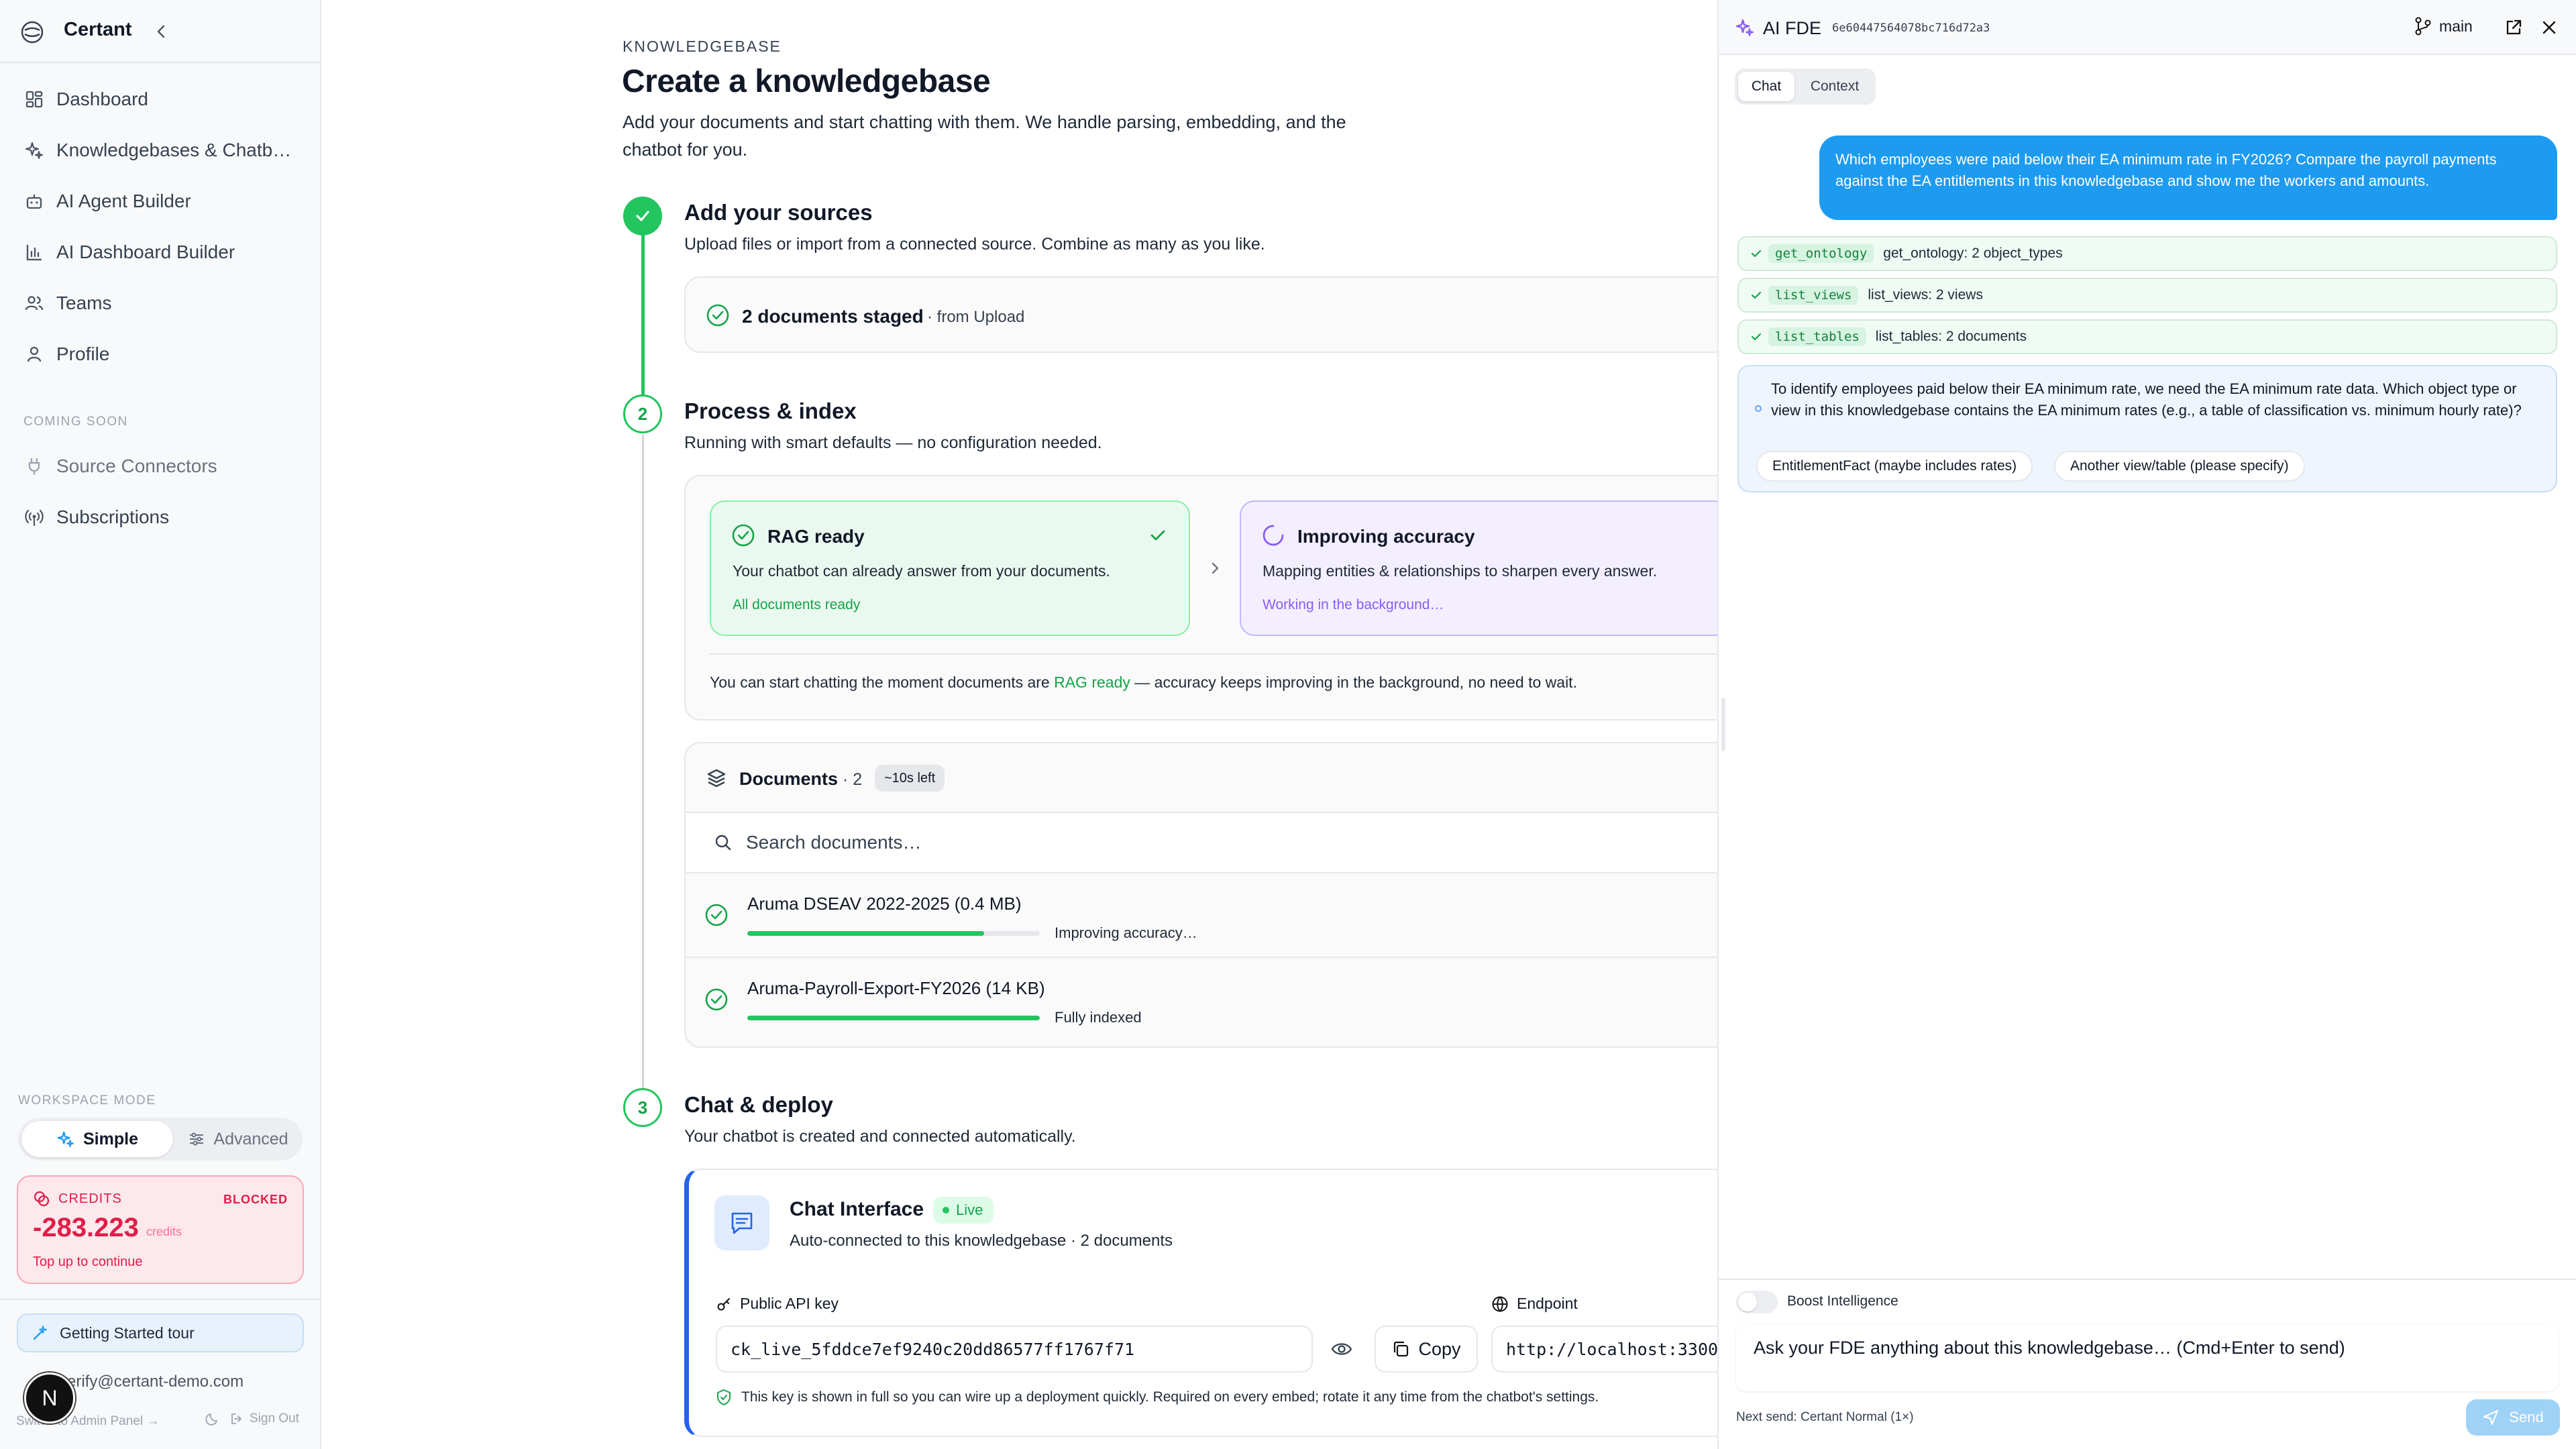 Image resolution: width=2576 pixels, height=1449 pixels. I want to click on progress-fill, so click(893, 1018).